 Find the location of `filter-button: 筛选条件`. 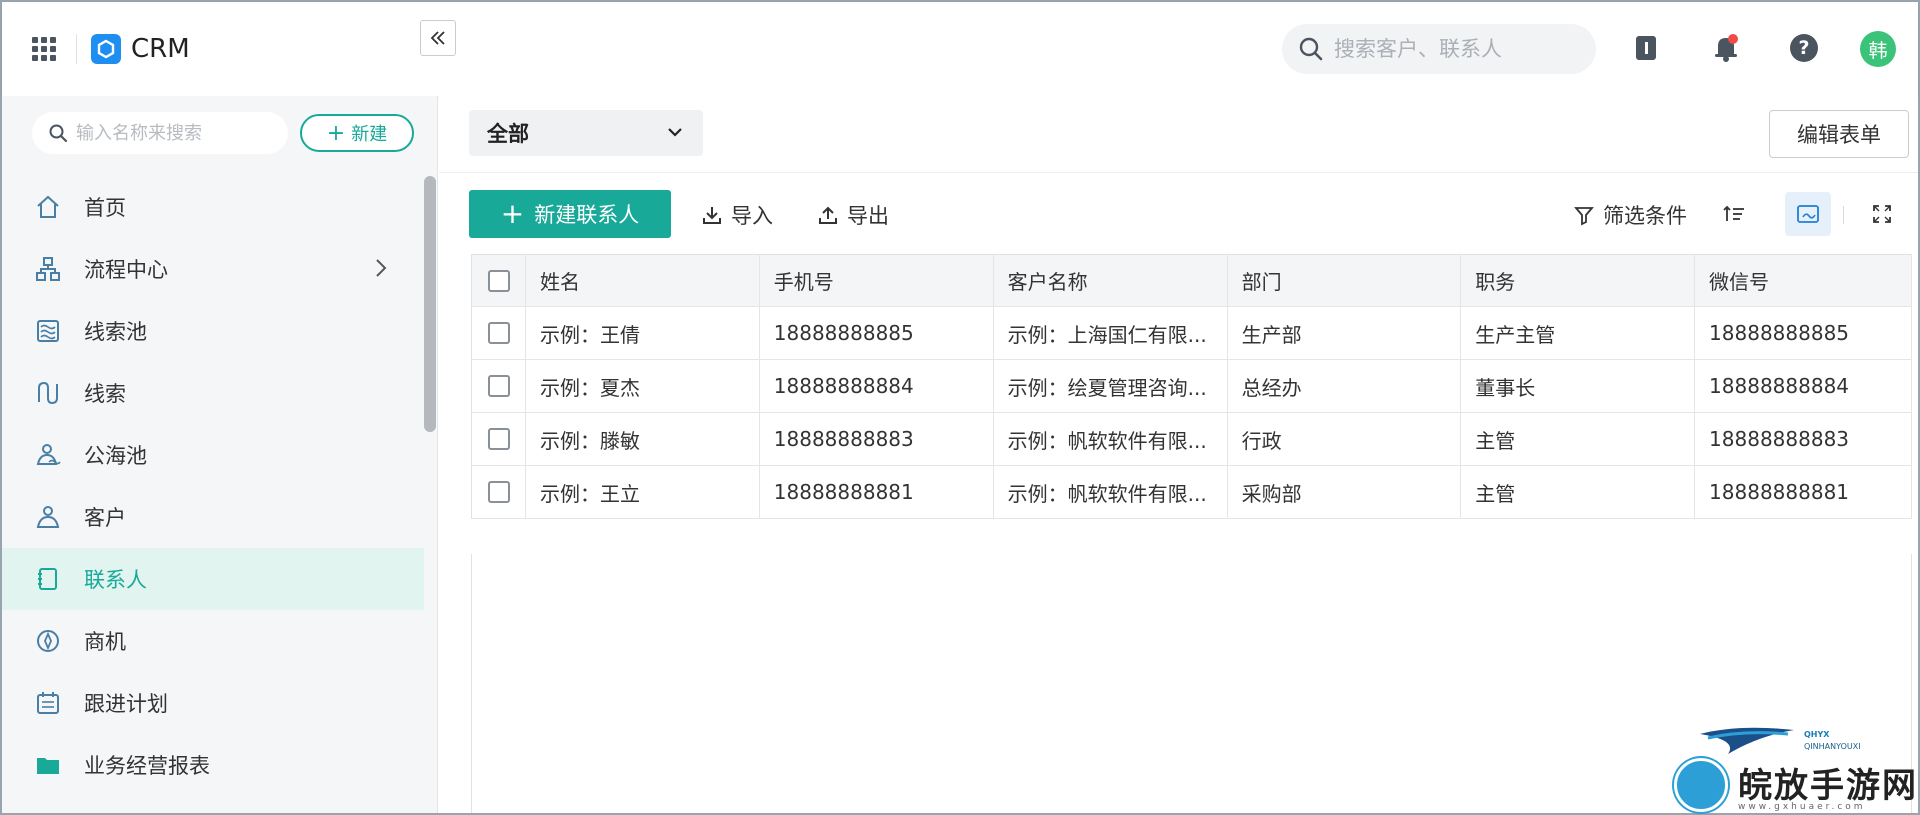

filter-button: 筛选条件 is located at coordinates (1630, 215).